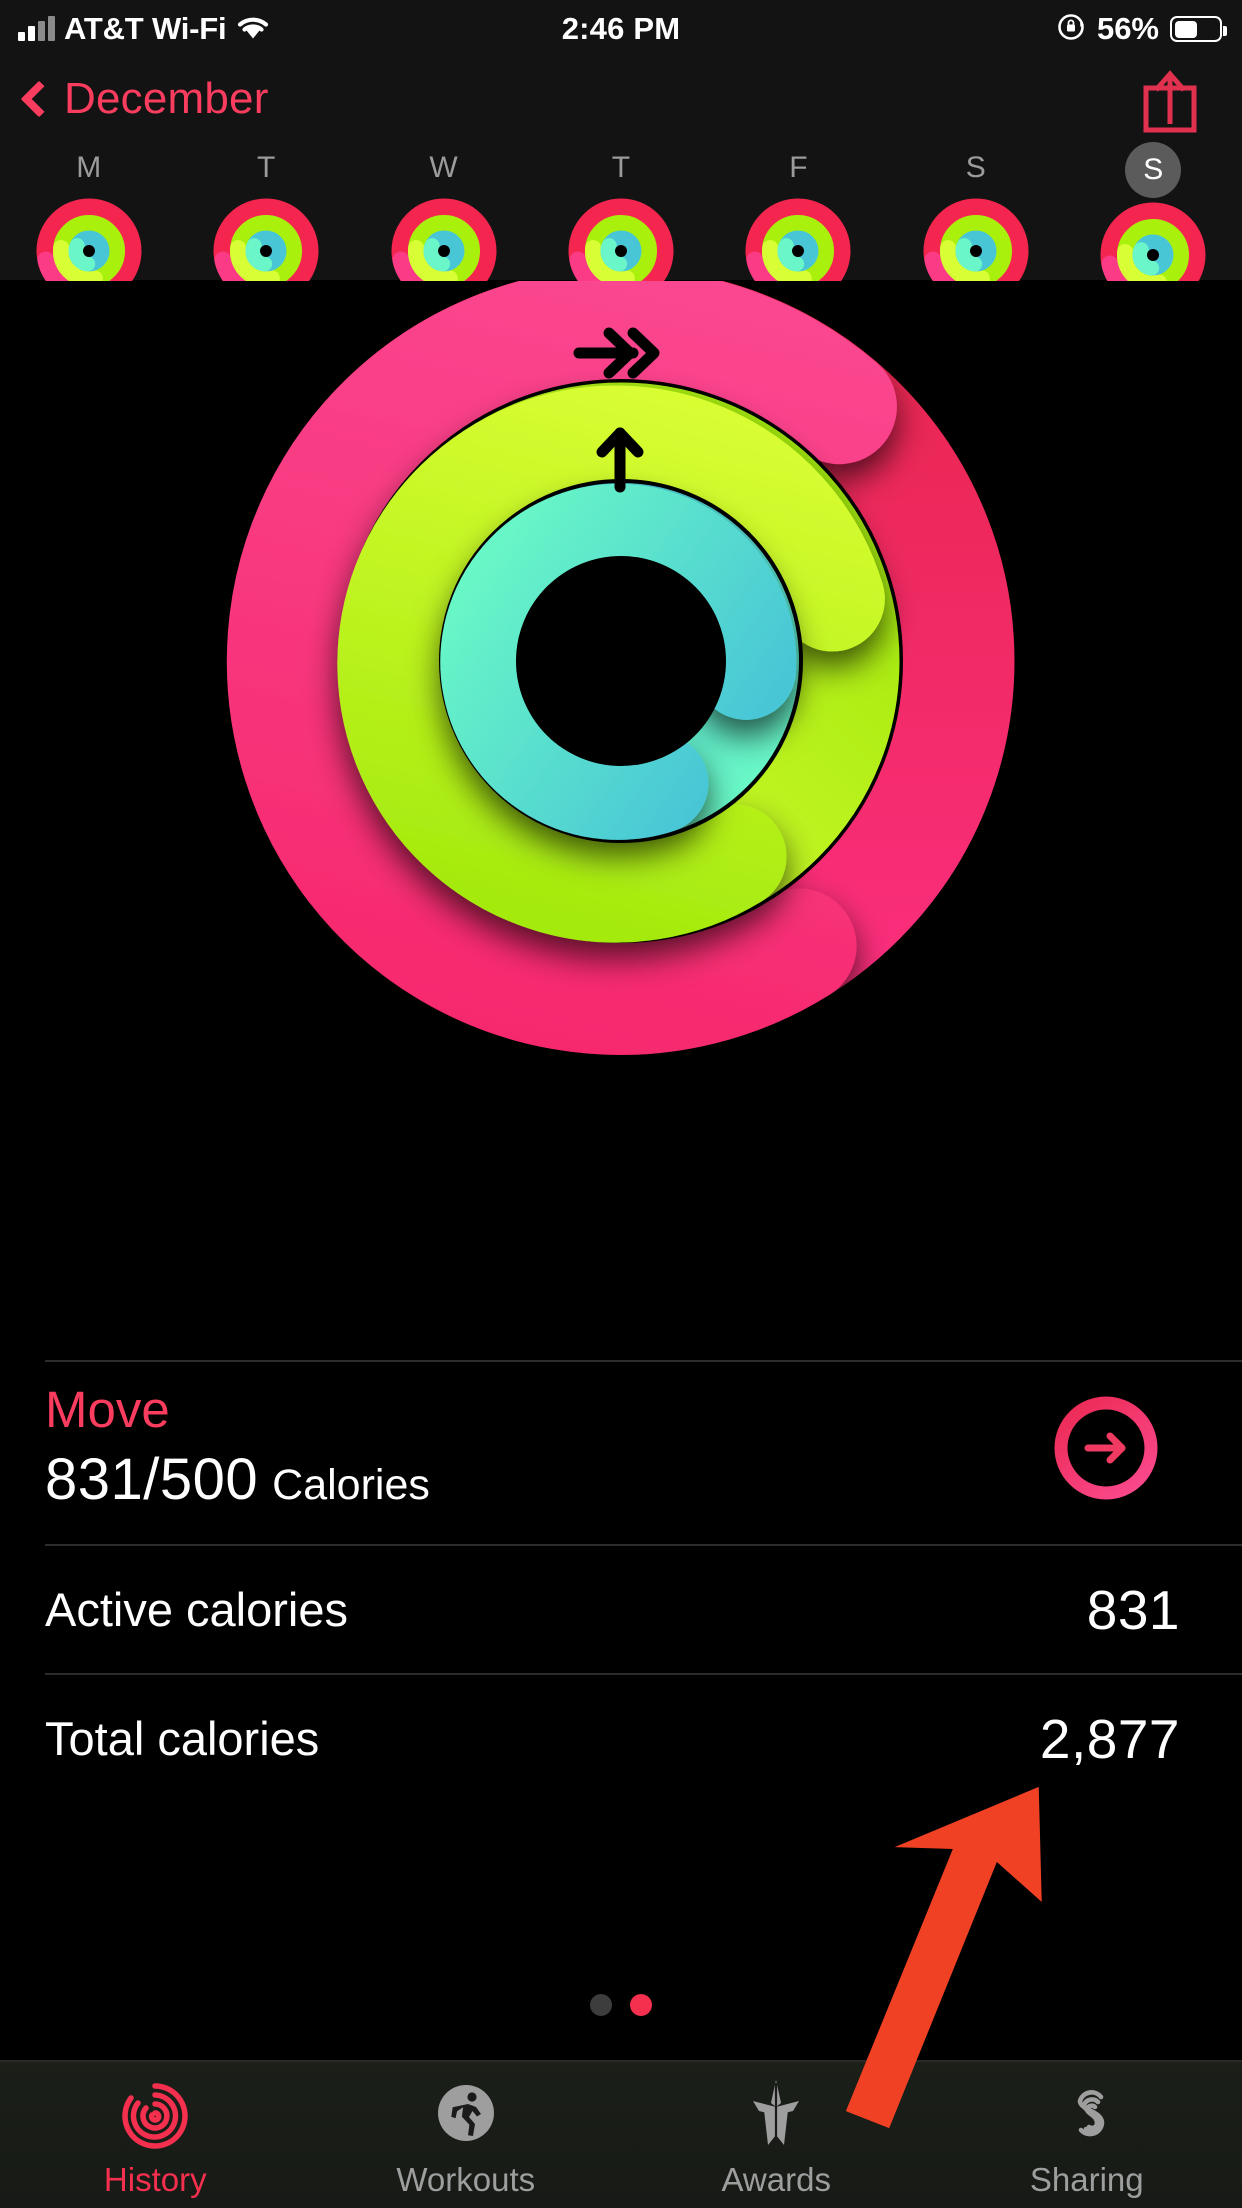 This screenshot has height=2208, width=1242. Describe the element at coordinates (1127, 28) in the screenshot. I see `battery-percent-label: 56%` at that location.